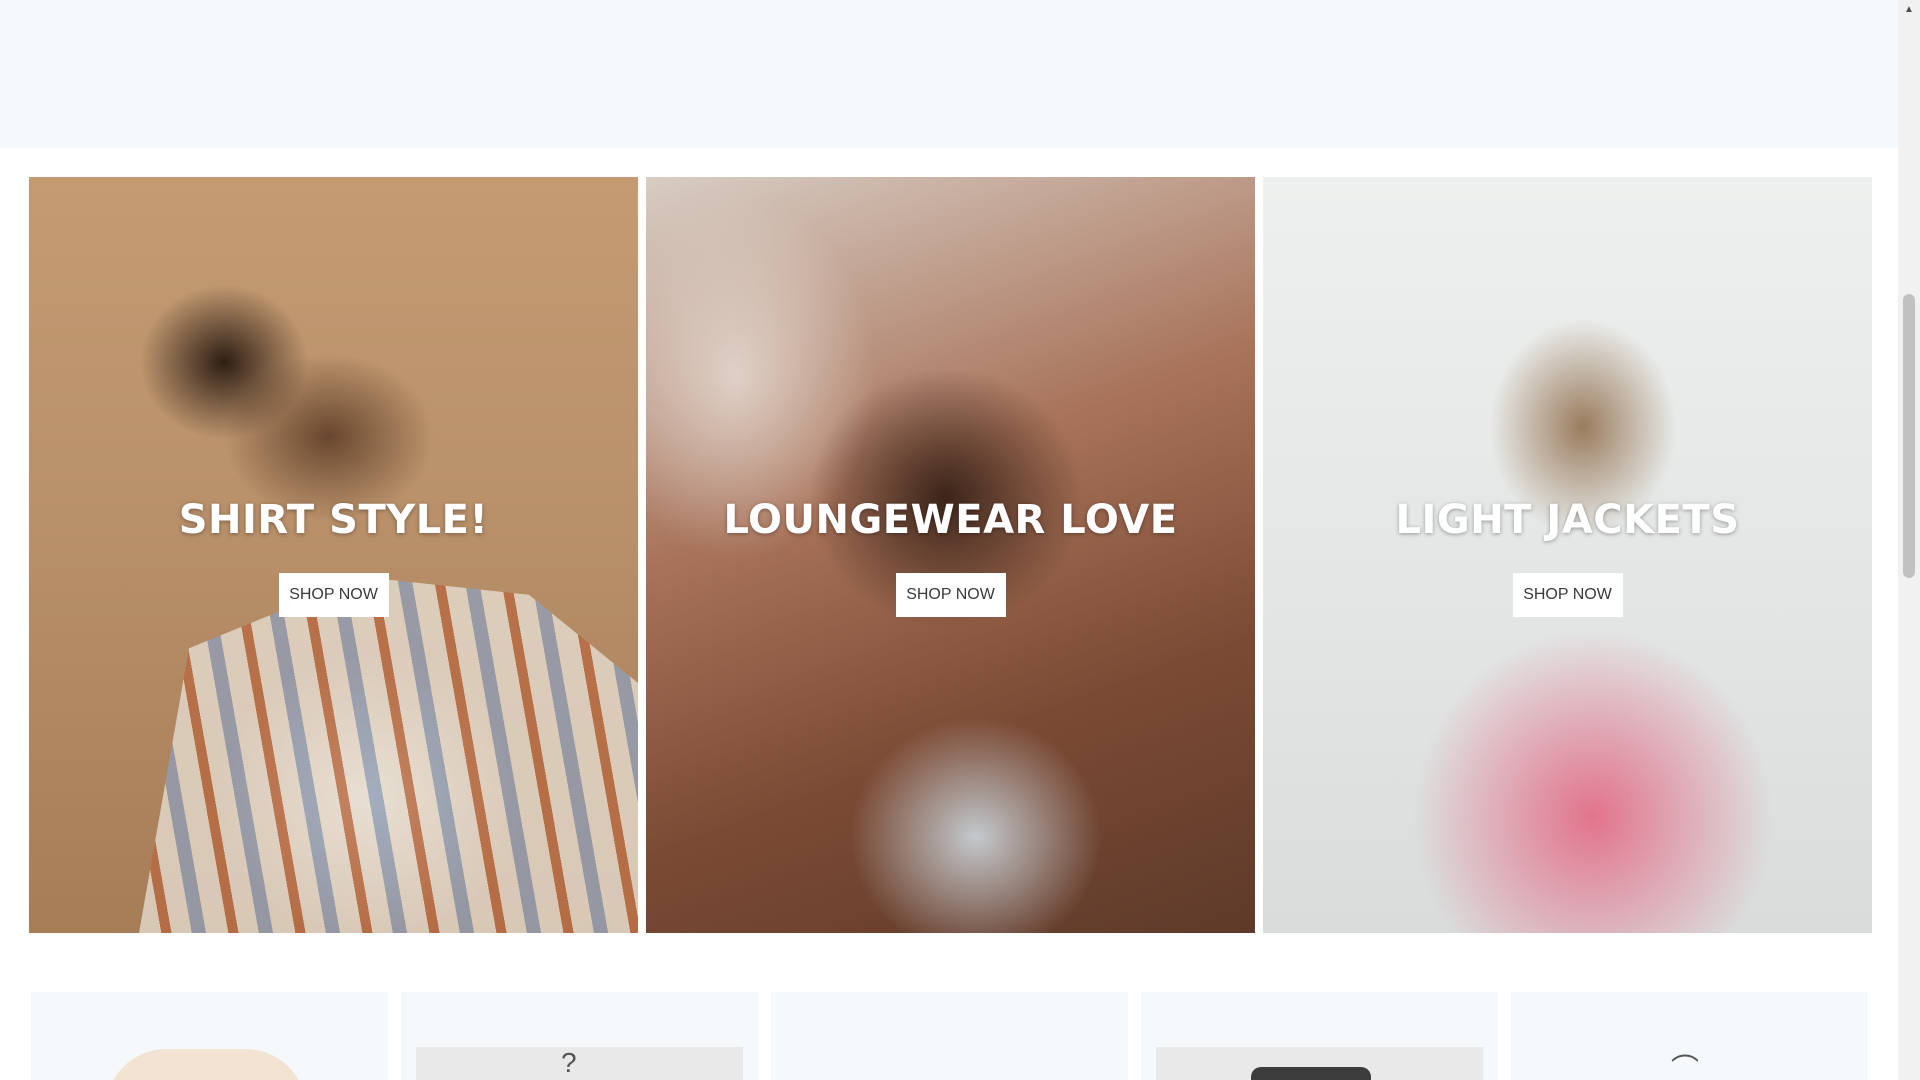 Image resolution: width=1920 pixels, height=1080 pixels. Describe the element at coordinates (1909, 436) in the screenshot. I see `scroll-thumb` at that location.